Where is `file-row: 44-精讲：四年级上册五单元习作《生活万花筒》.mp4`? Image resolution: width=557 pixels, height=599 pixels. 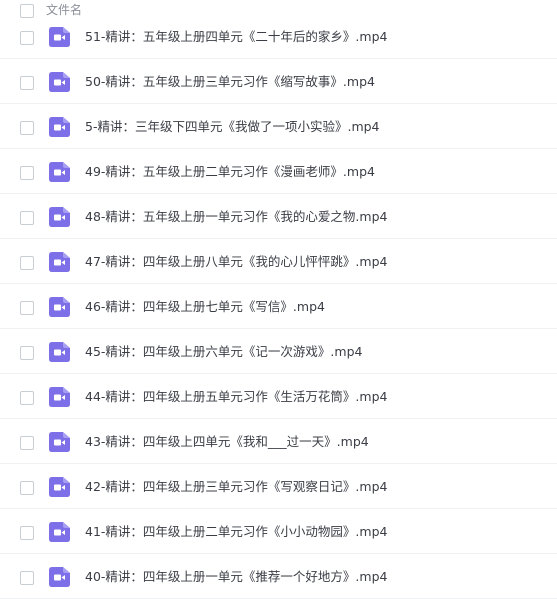 file-row: 44-精讲：四年级上册五单元习作《生活万花筒》.mp4 is located at coordinates (278, 396).